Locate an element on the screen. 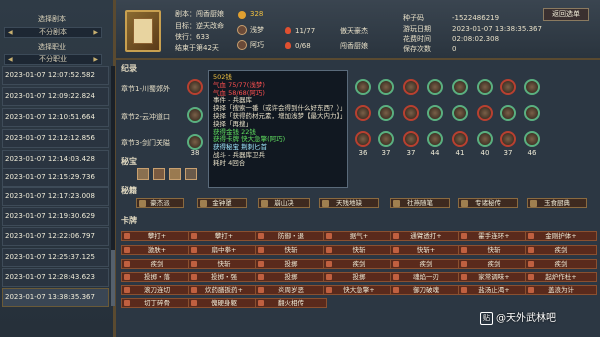 This screenshot has height=337, width=600. card-item: 家常调味+ is located at coordinates (494, 277).